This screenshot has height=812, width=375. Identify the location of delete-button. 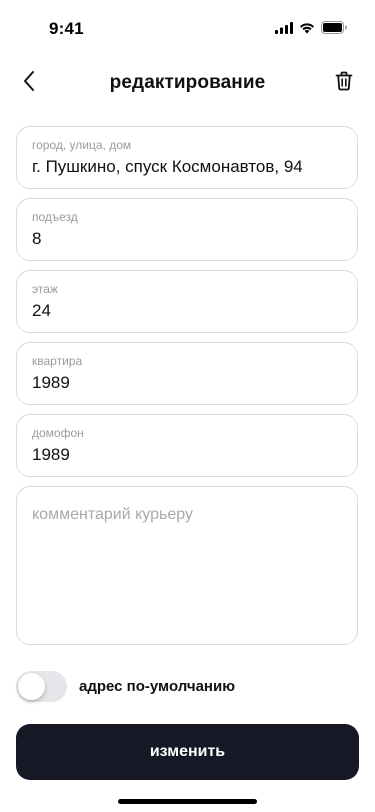
(344, 83).